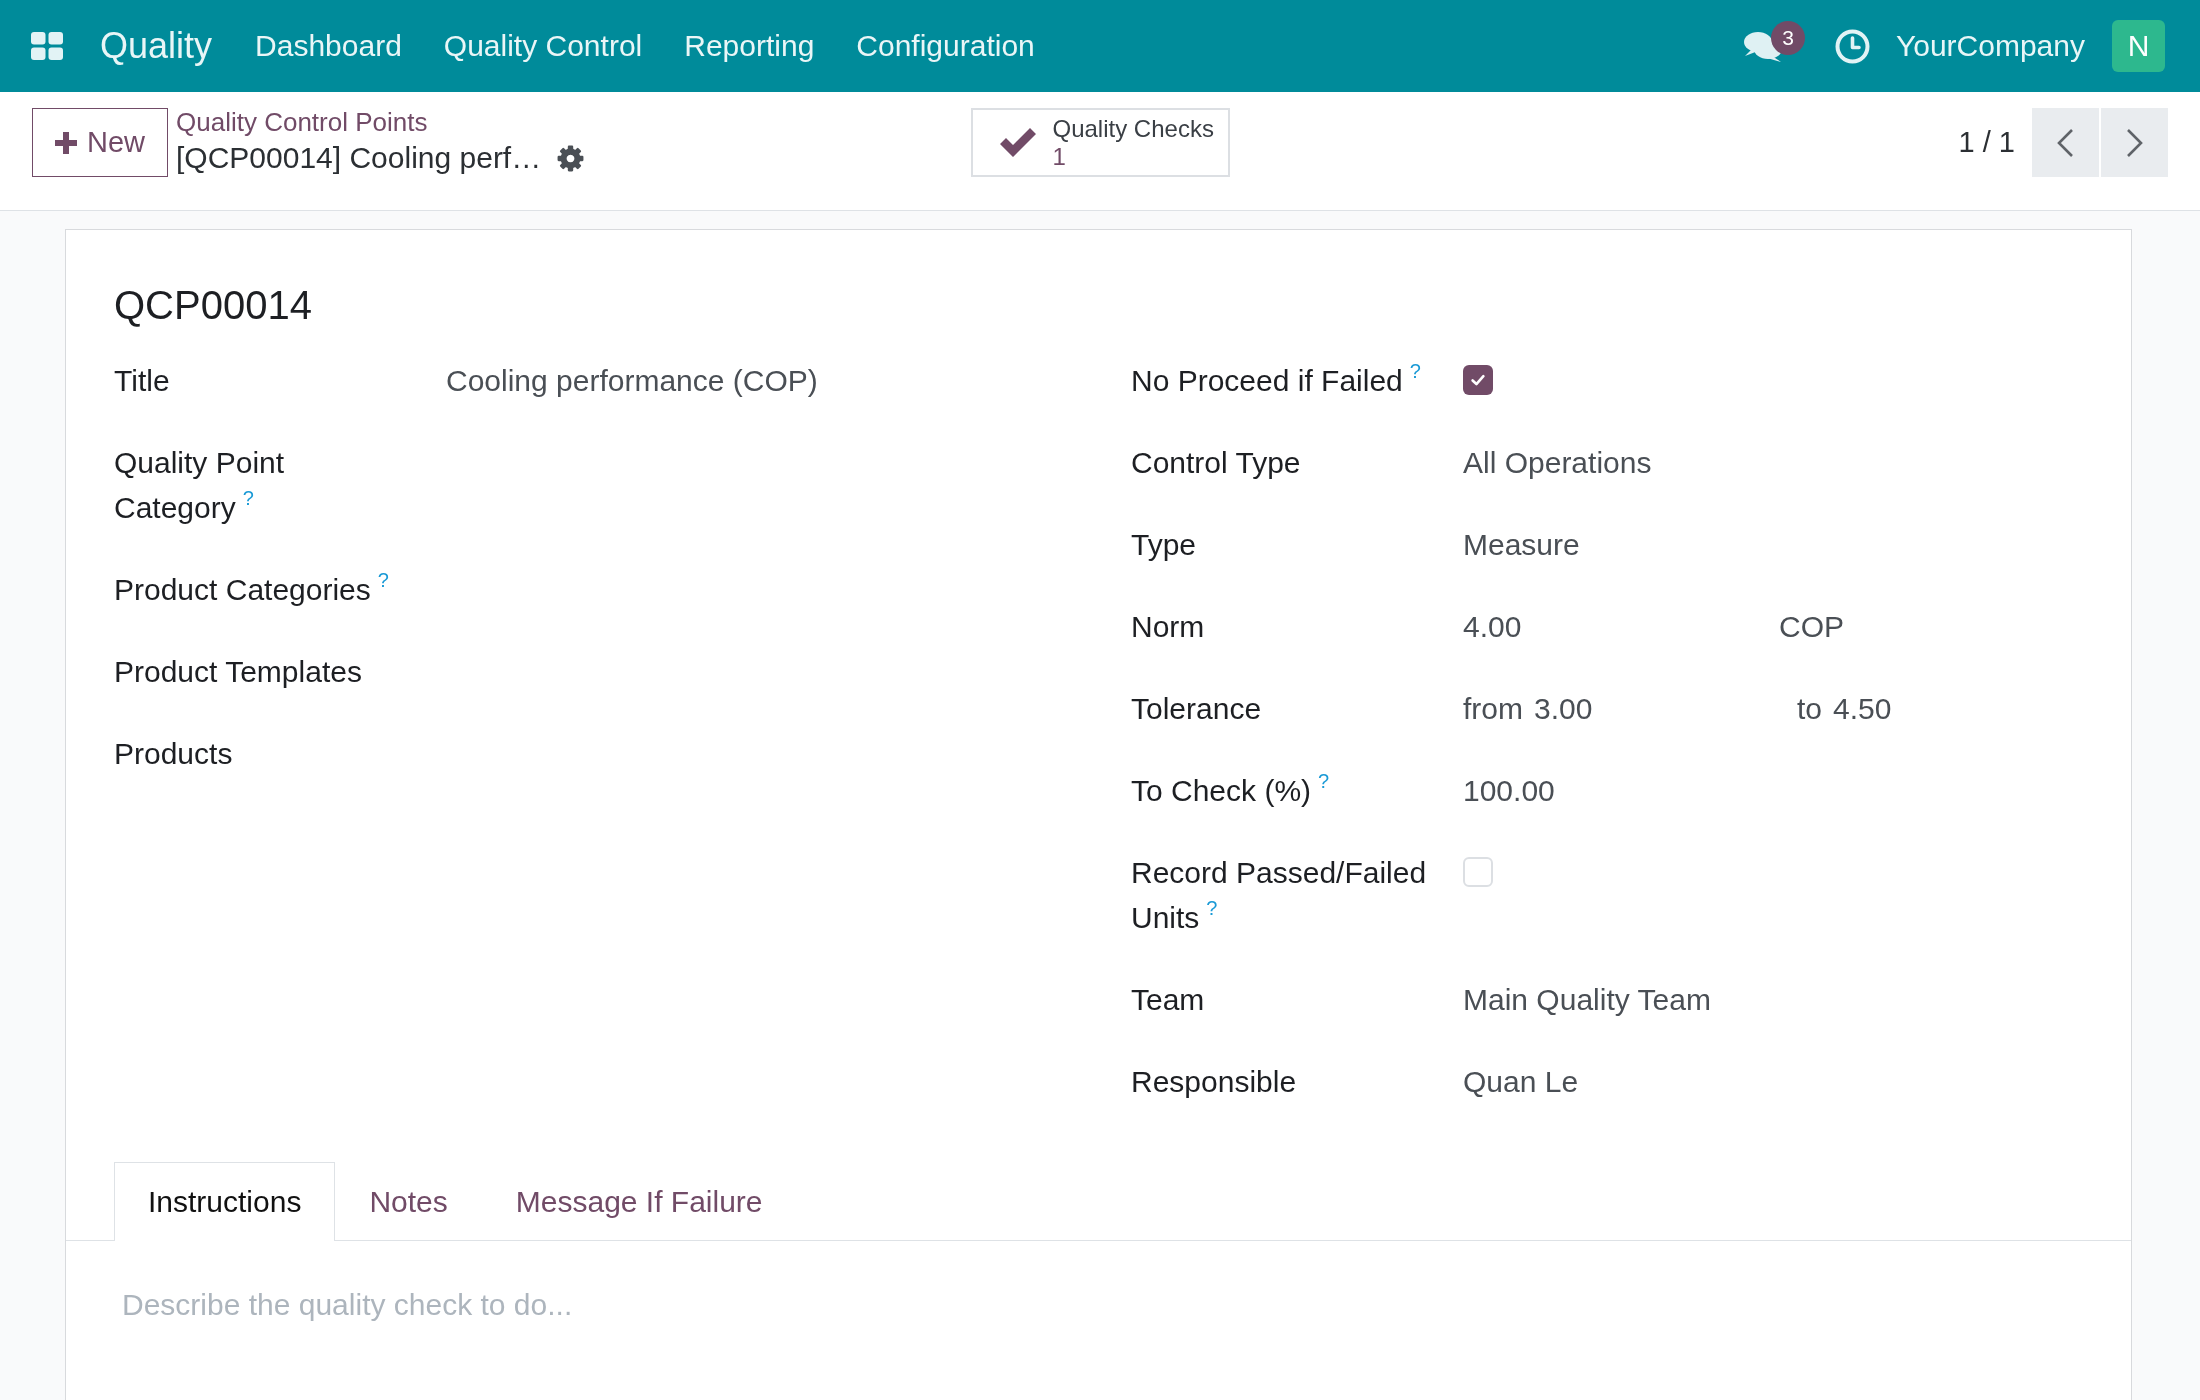 The image size is (2200, 1400). I want to click on field-value: 4.50, so click(1862, 709).